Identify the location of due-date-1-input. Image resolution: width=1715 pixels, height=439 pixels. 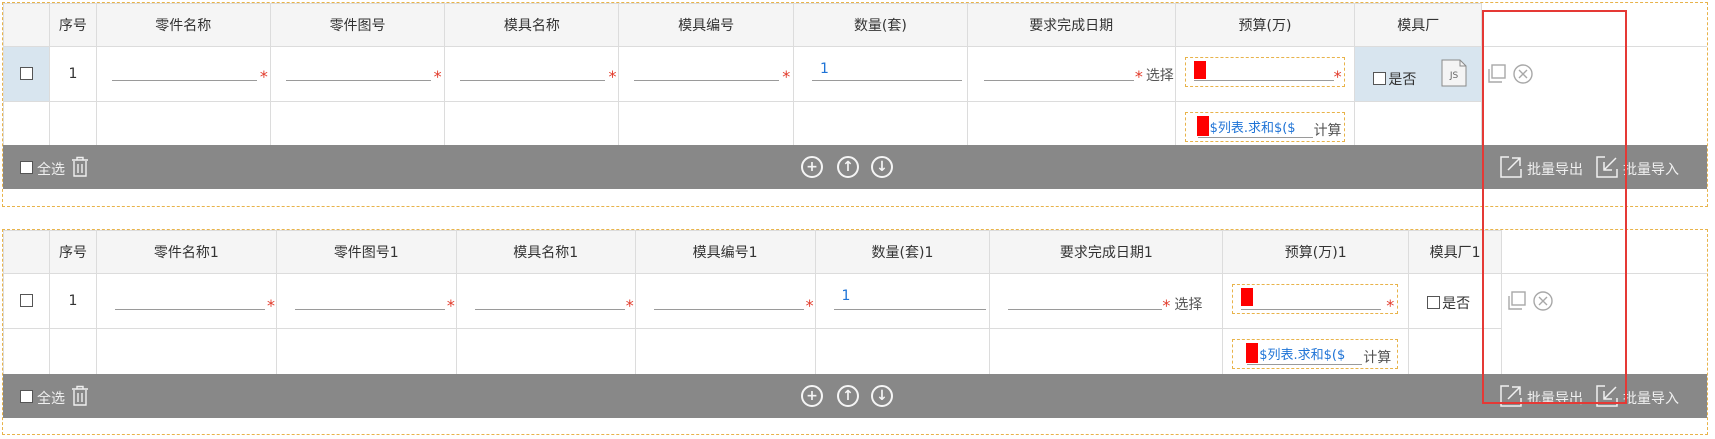
(1085, 309).